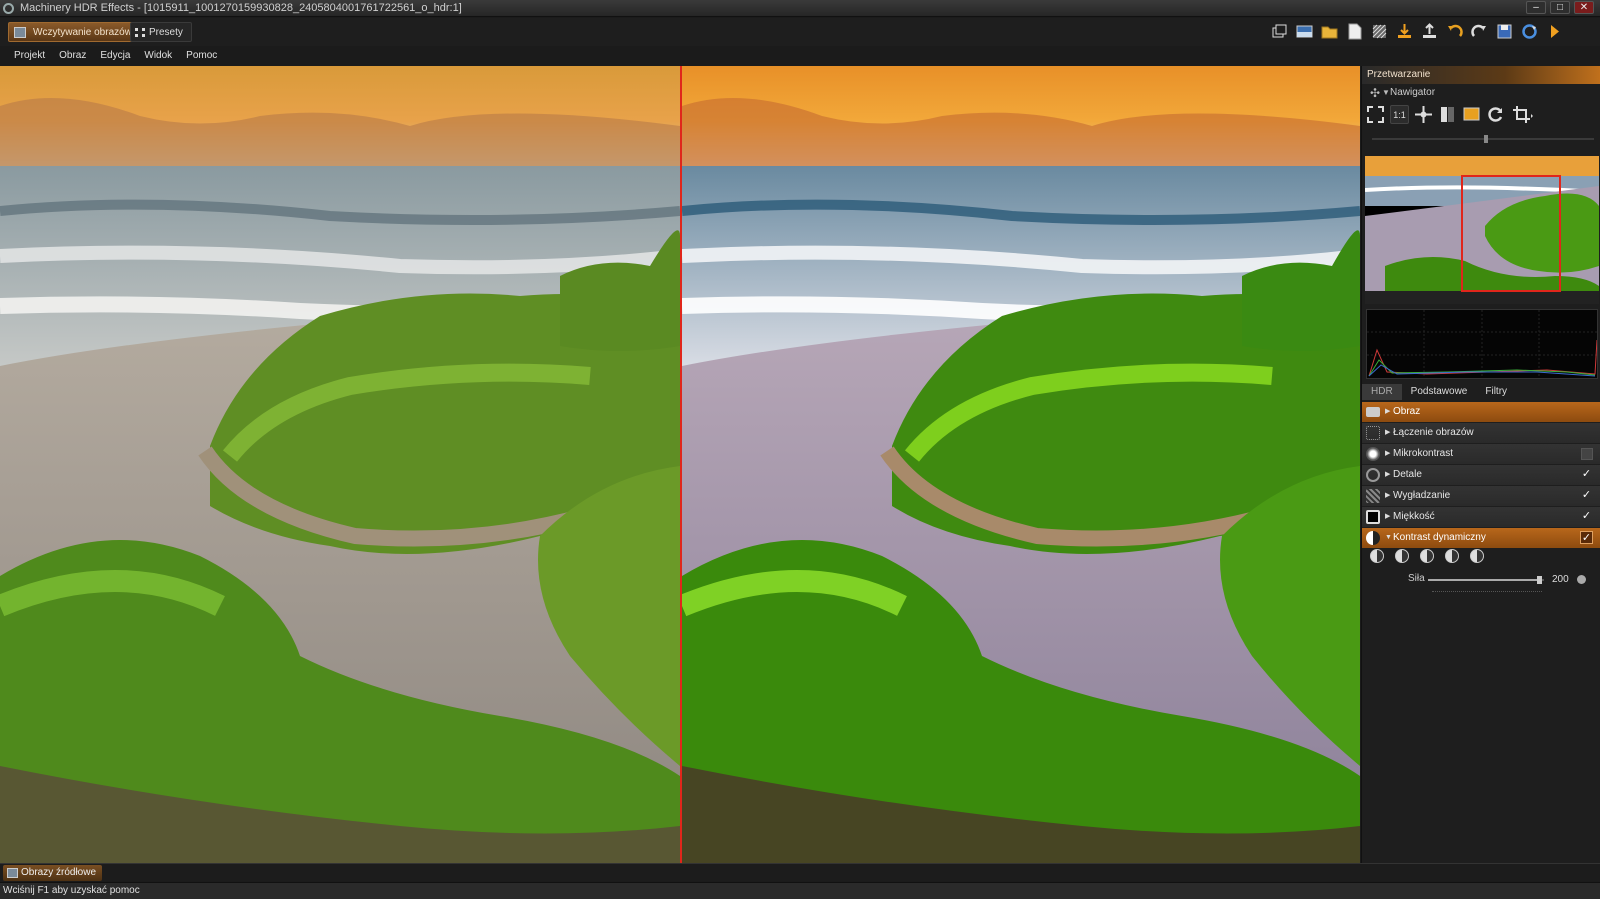 This screenshot has width=1600, height=899. I want to click on section-label: Kontrast dynamiczny, so click(1439, 537).